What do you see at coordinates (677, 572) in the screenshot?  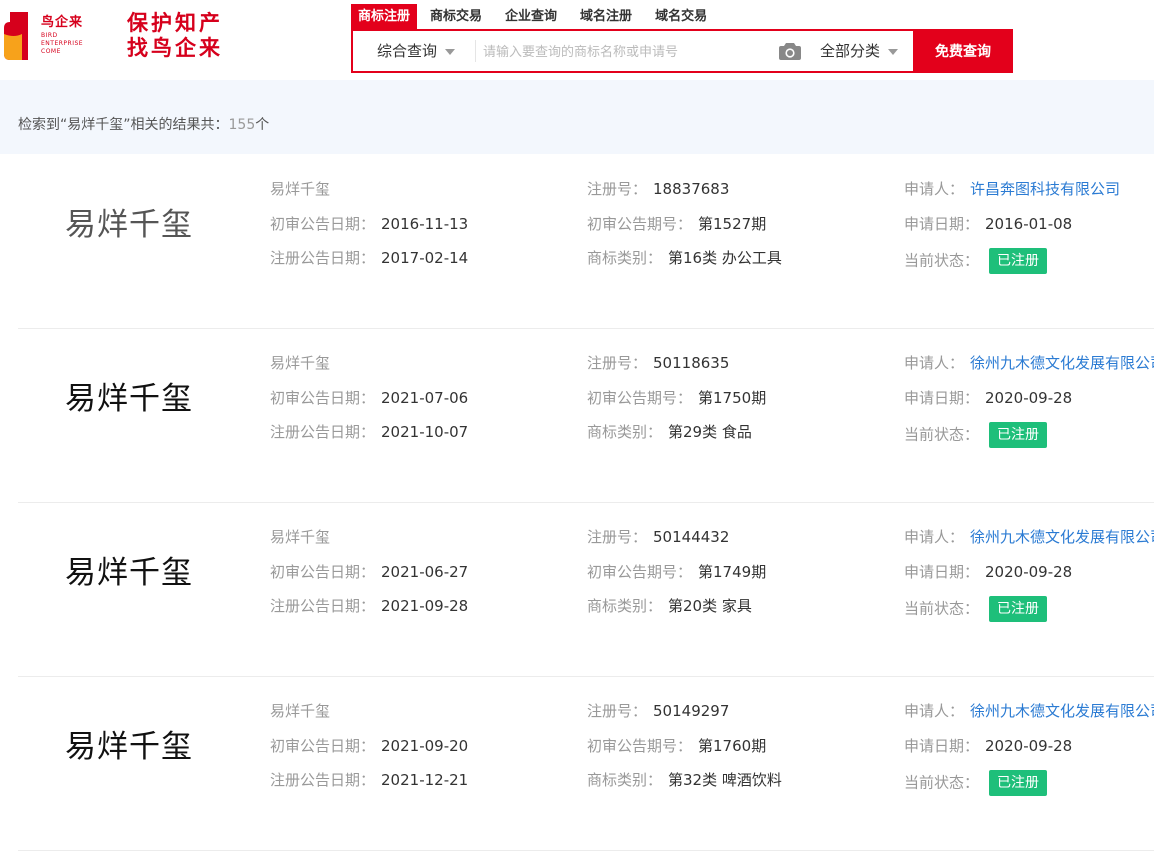 I see `prelim-issue-field: 初审公告期号： 第1749期` at bounding box center [677, 572].